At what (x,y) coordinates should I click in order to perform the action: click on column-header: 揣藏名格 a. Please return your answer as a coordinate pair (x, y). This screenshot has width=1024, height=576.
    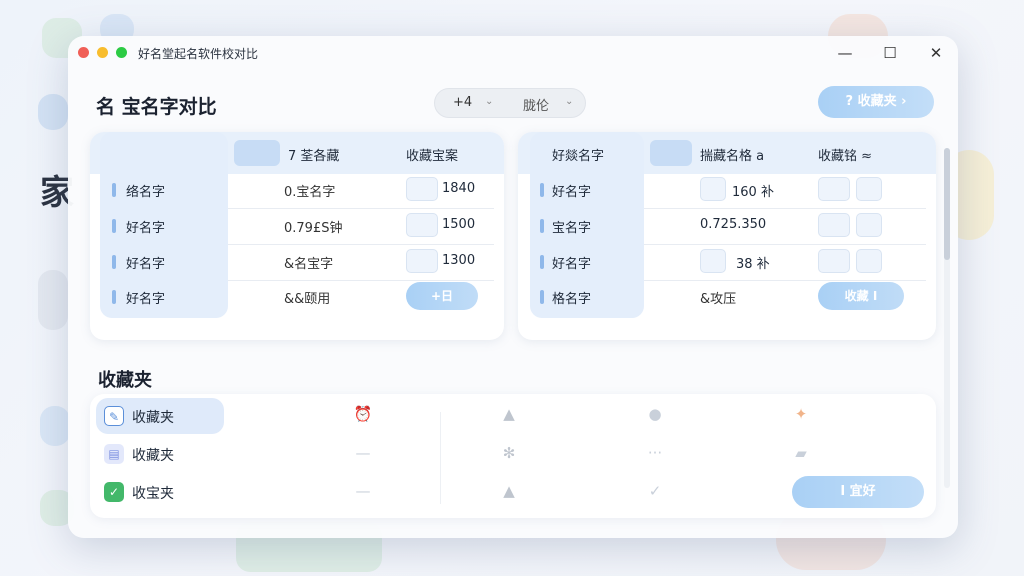
    Looking at the image, I should click on (732, 156).